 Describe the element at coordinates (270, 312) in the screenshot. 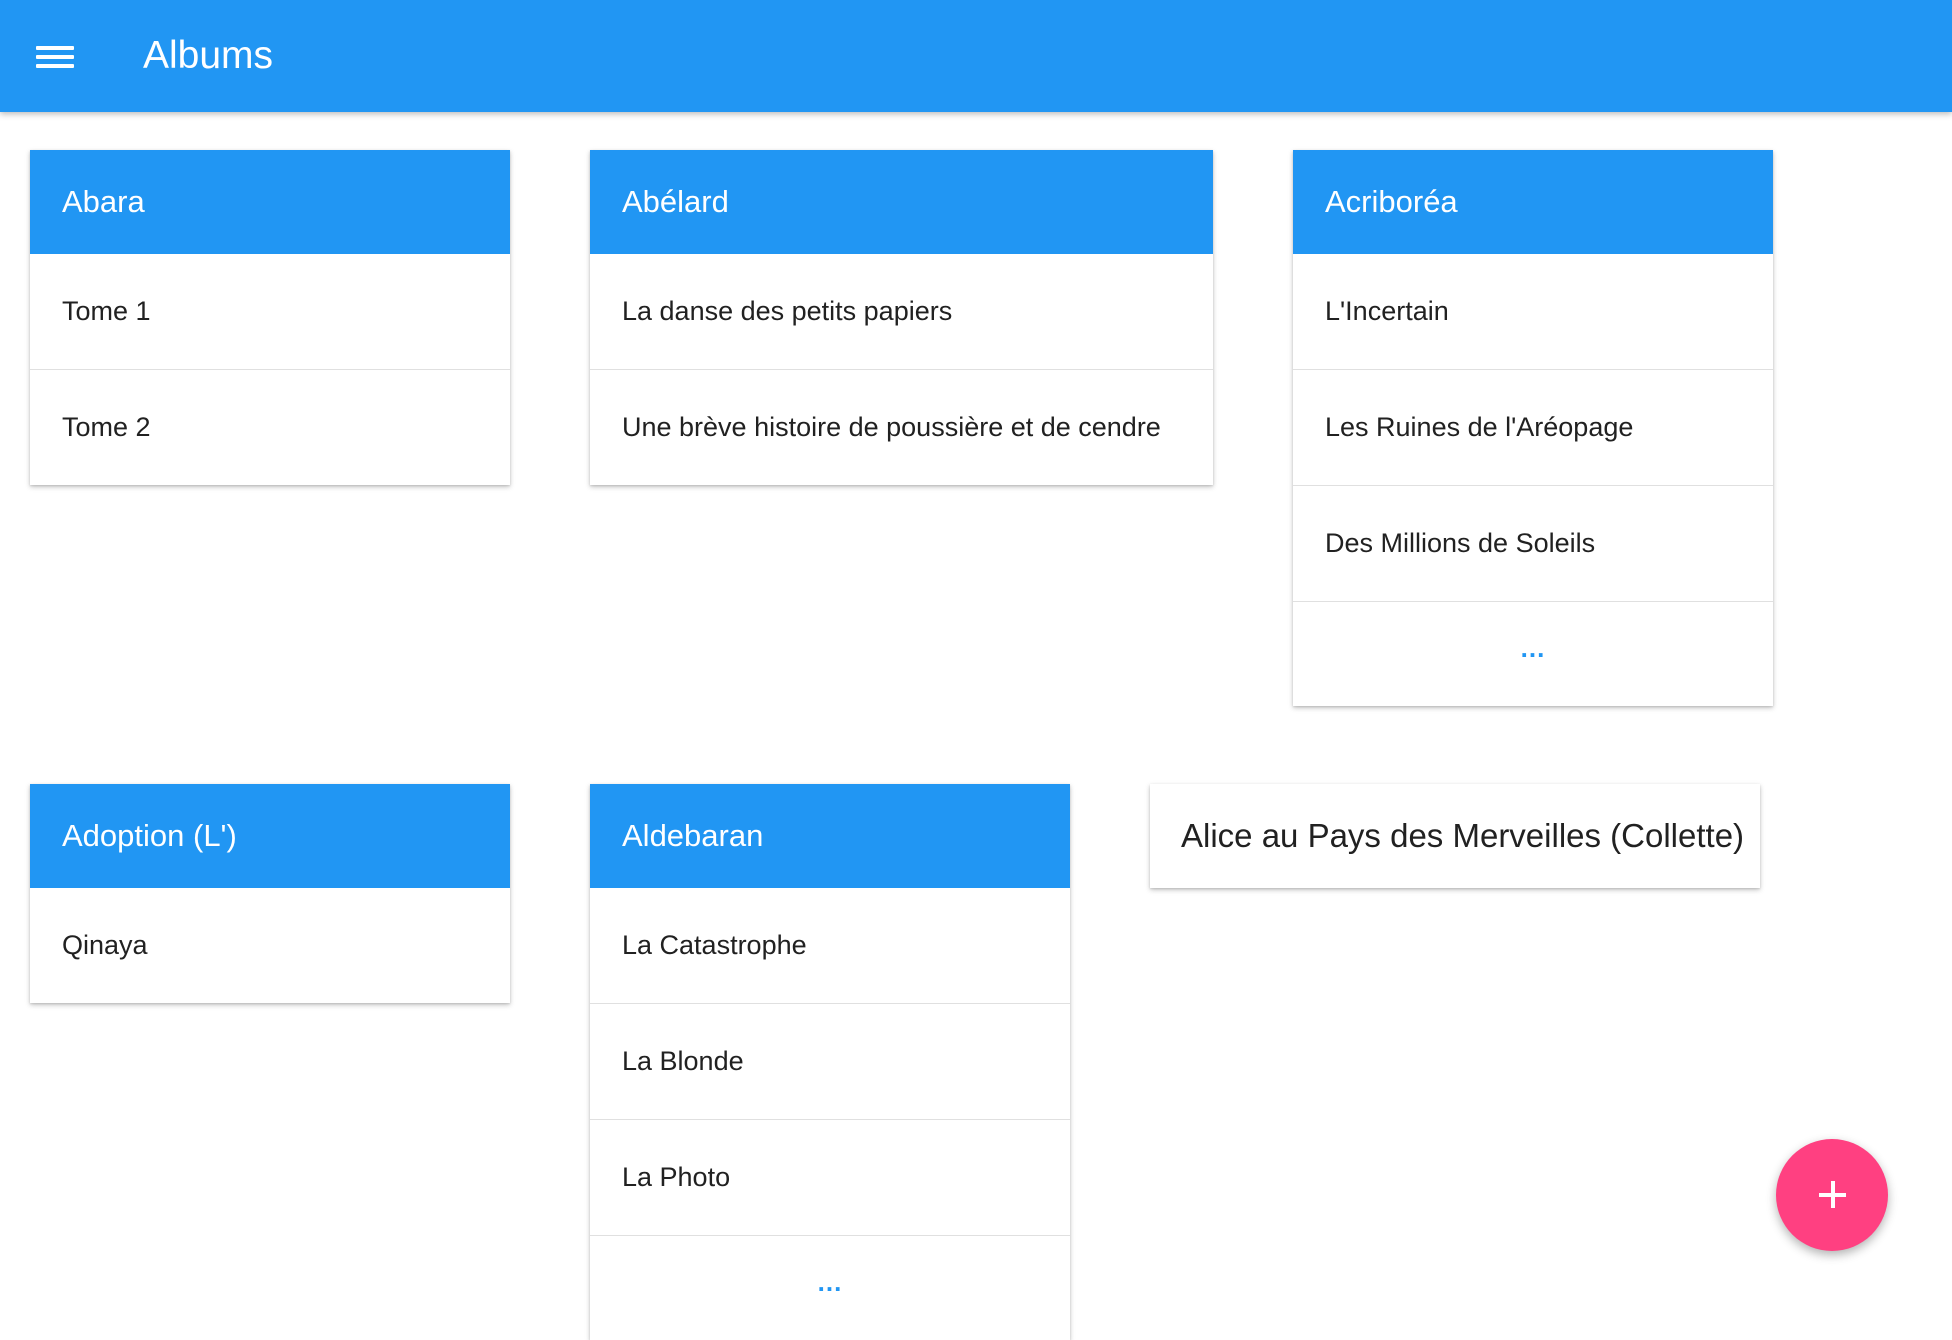

I see `album-item: Tome 1` at that location.